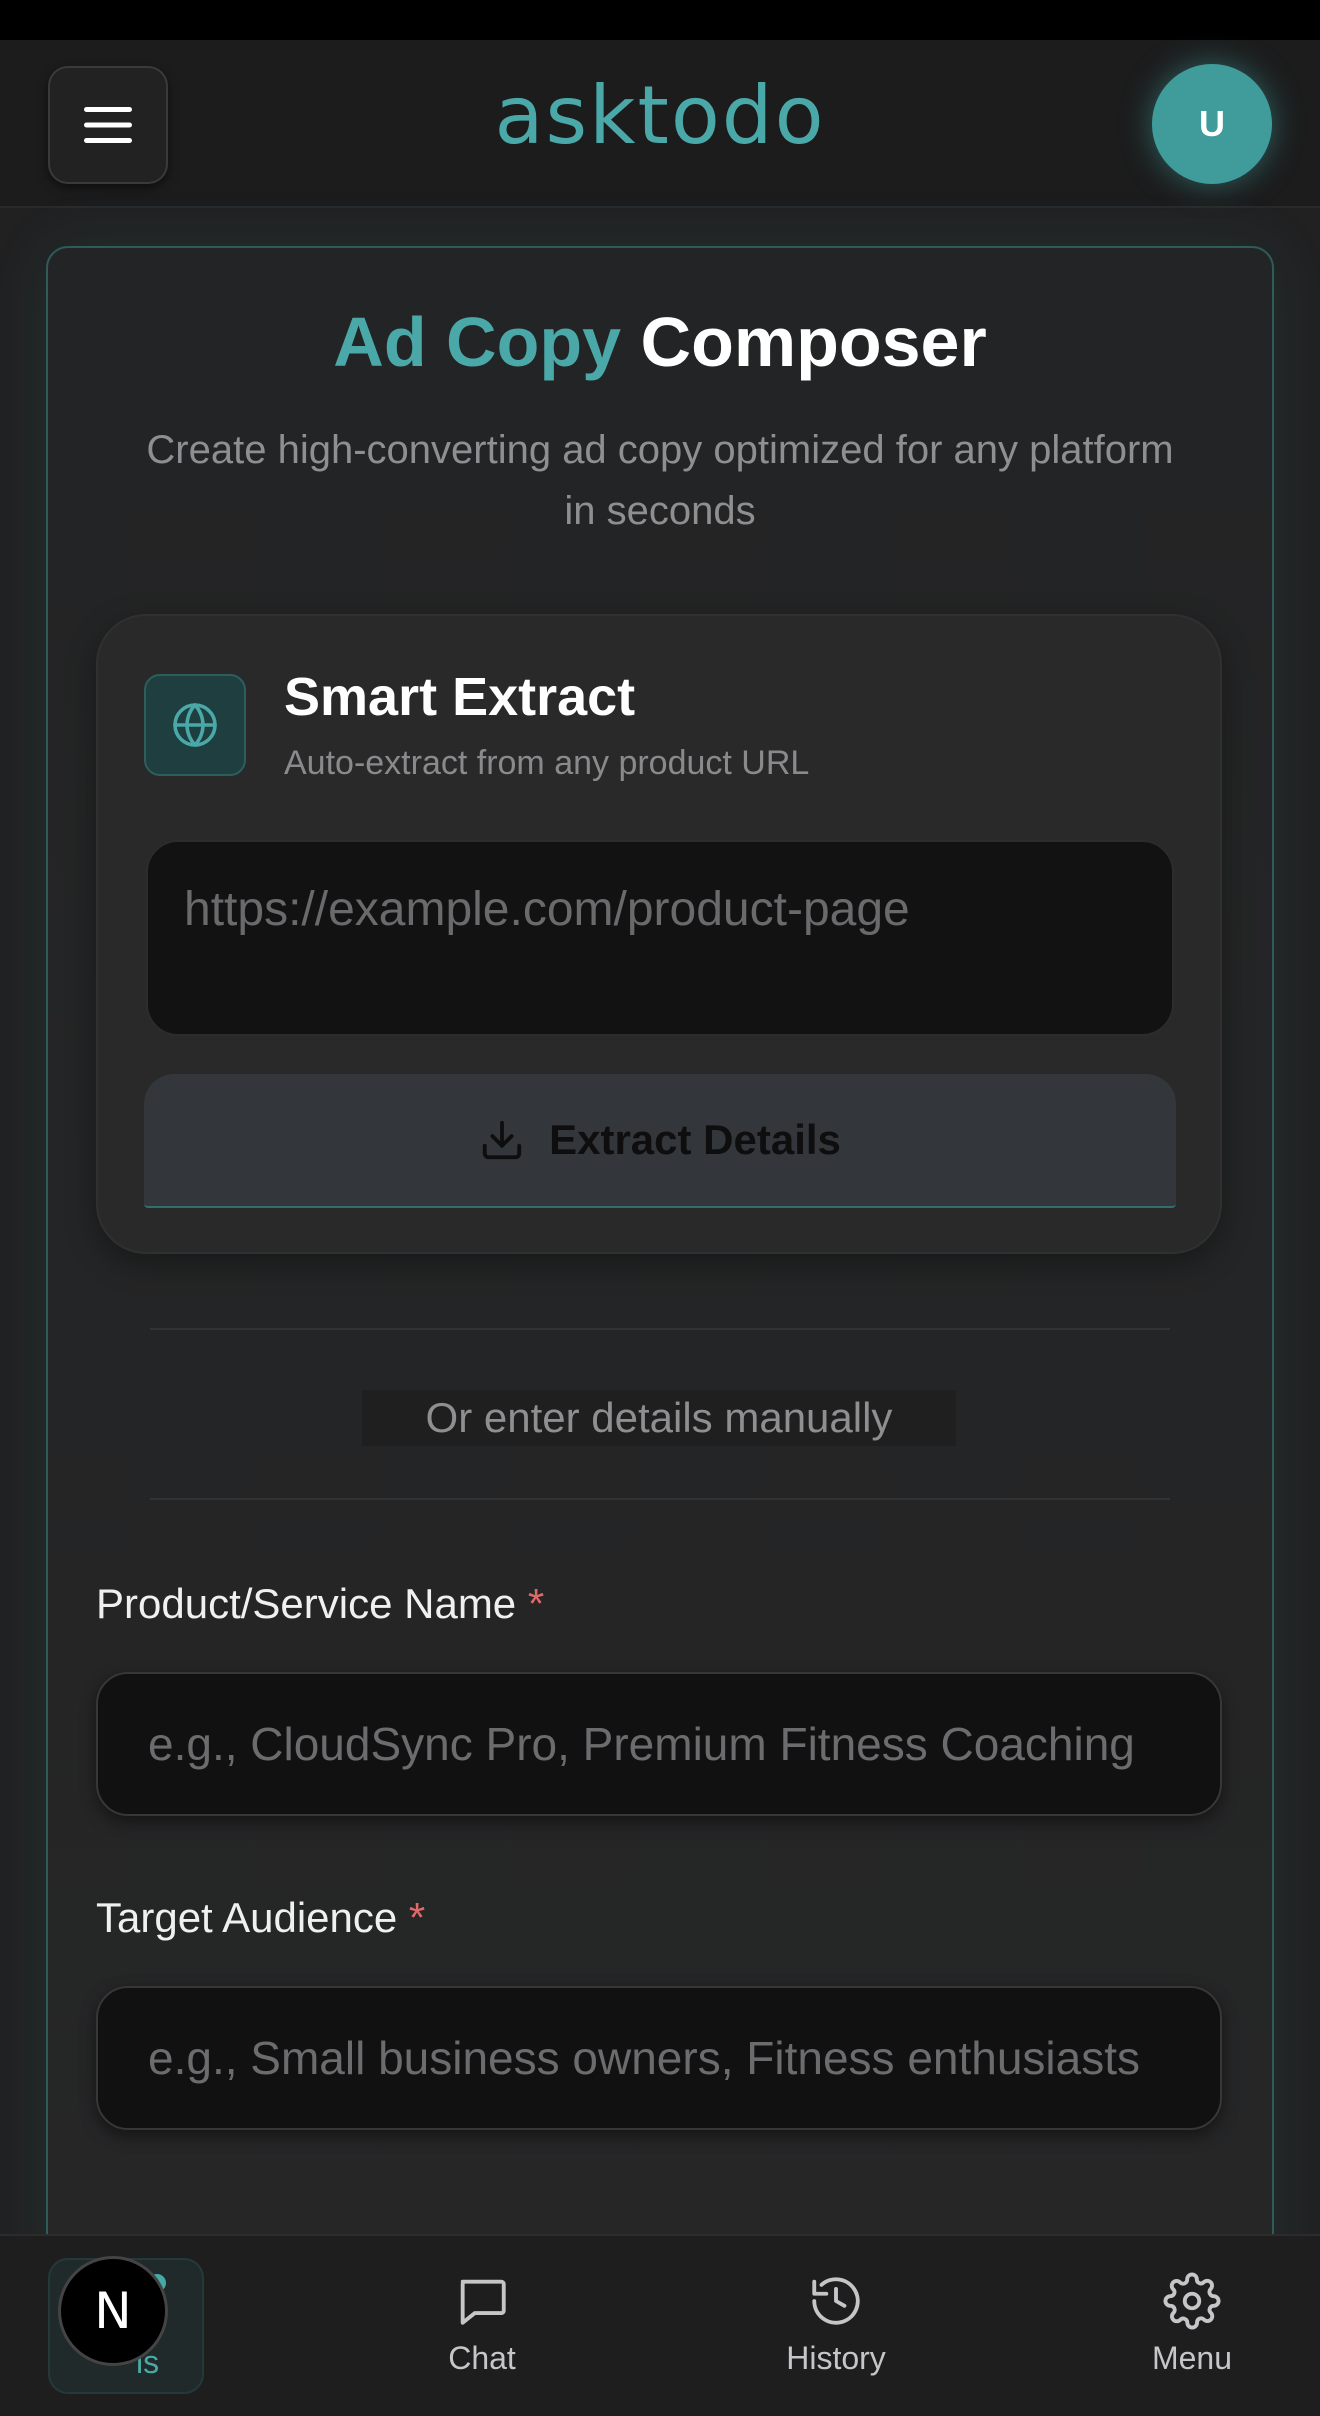 This screenshot has width=1320, height=2416. I want to click on framework-badge: N, so click(113, 2311).